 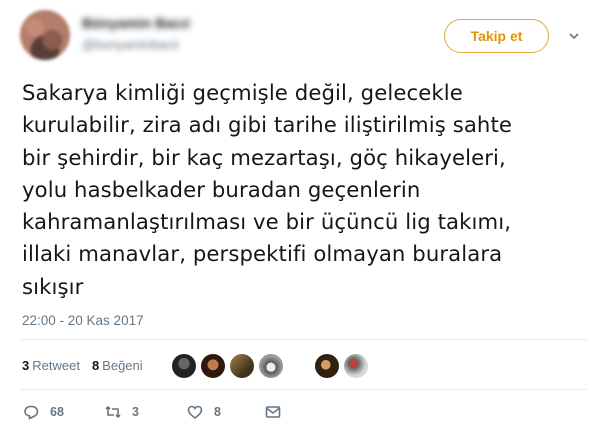 I want to click on retweet-button: 3, so click(x=121, y=412).